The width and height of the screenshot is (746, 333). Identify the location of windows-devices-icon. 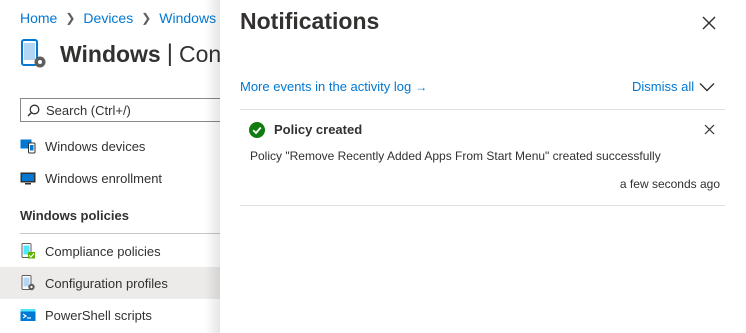
(28, 146).